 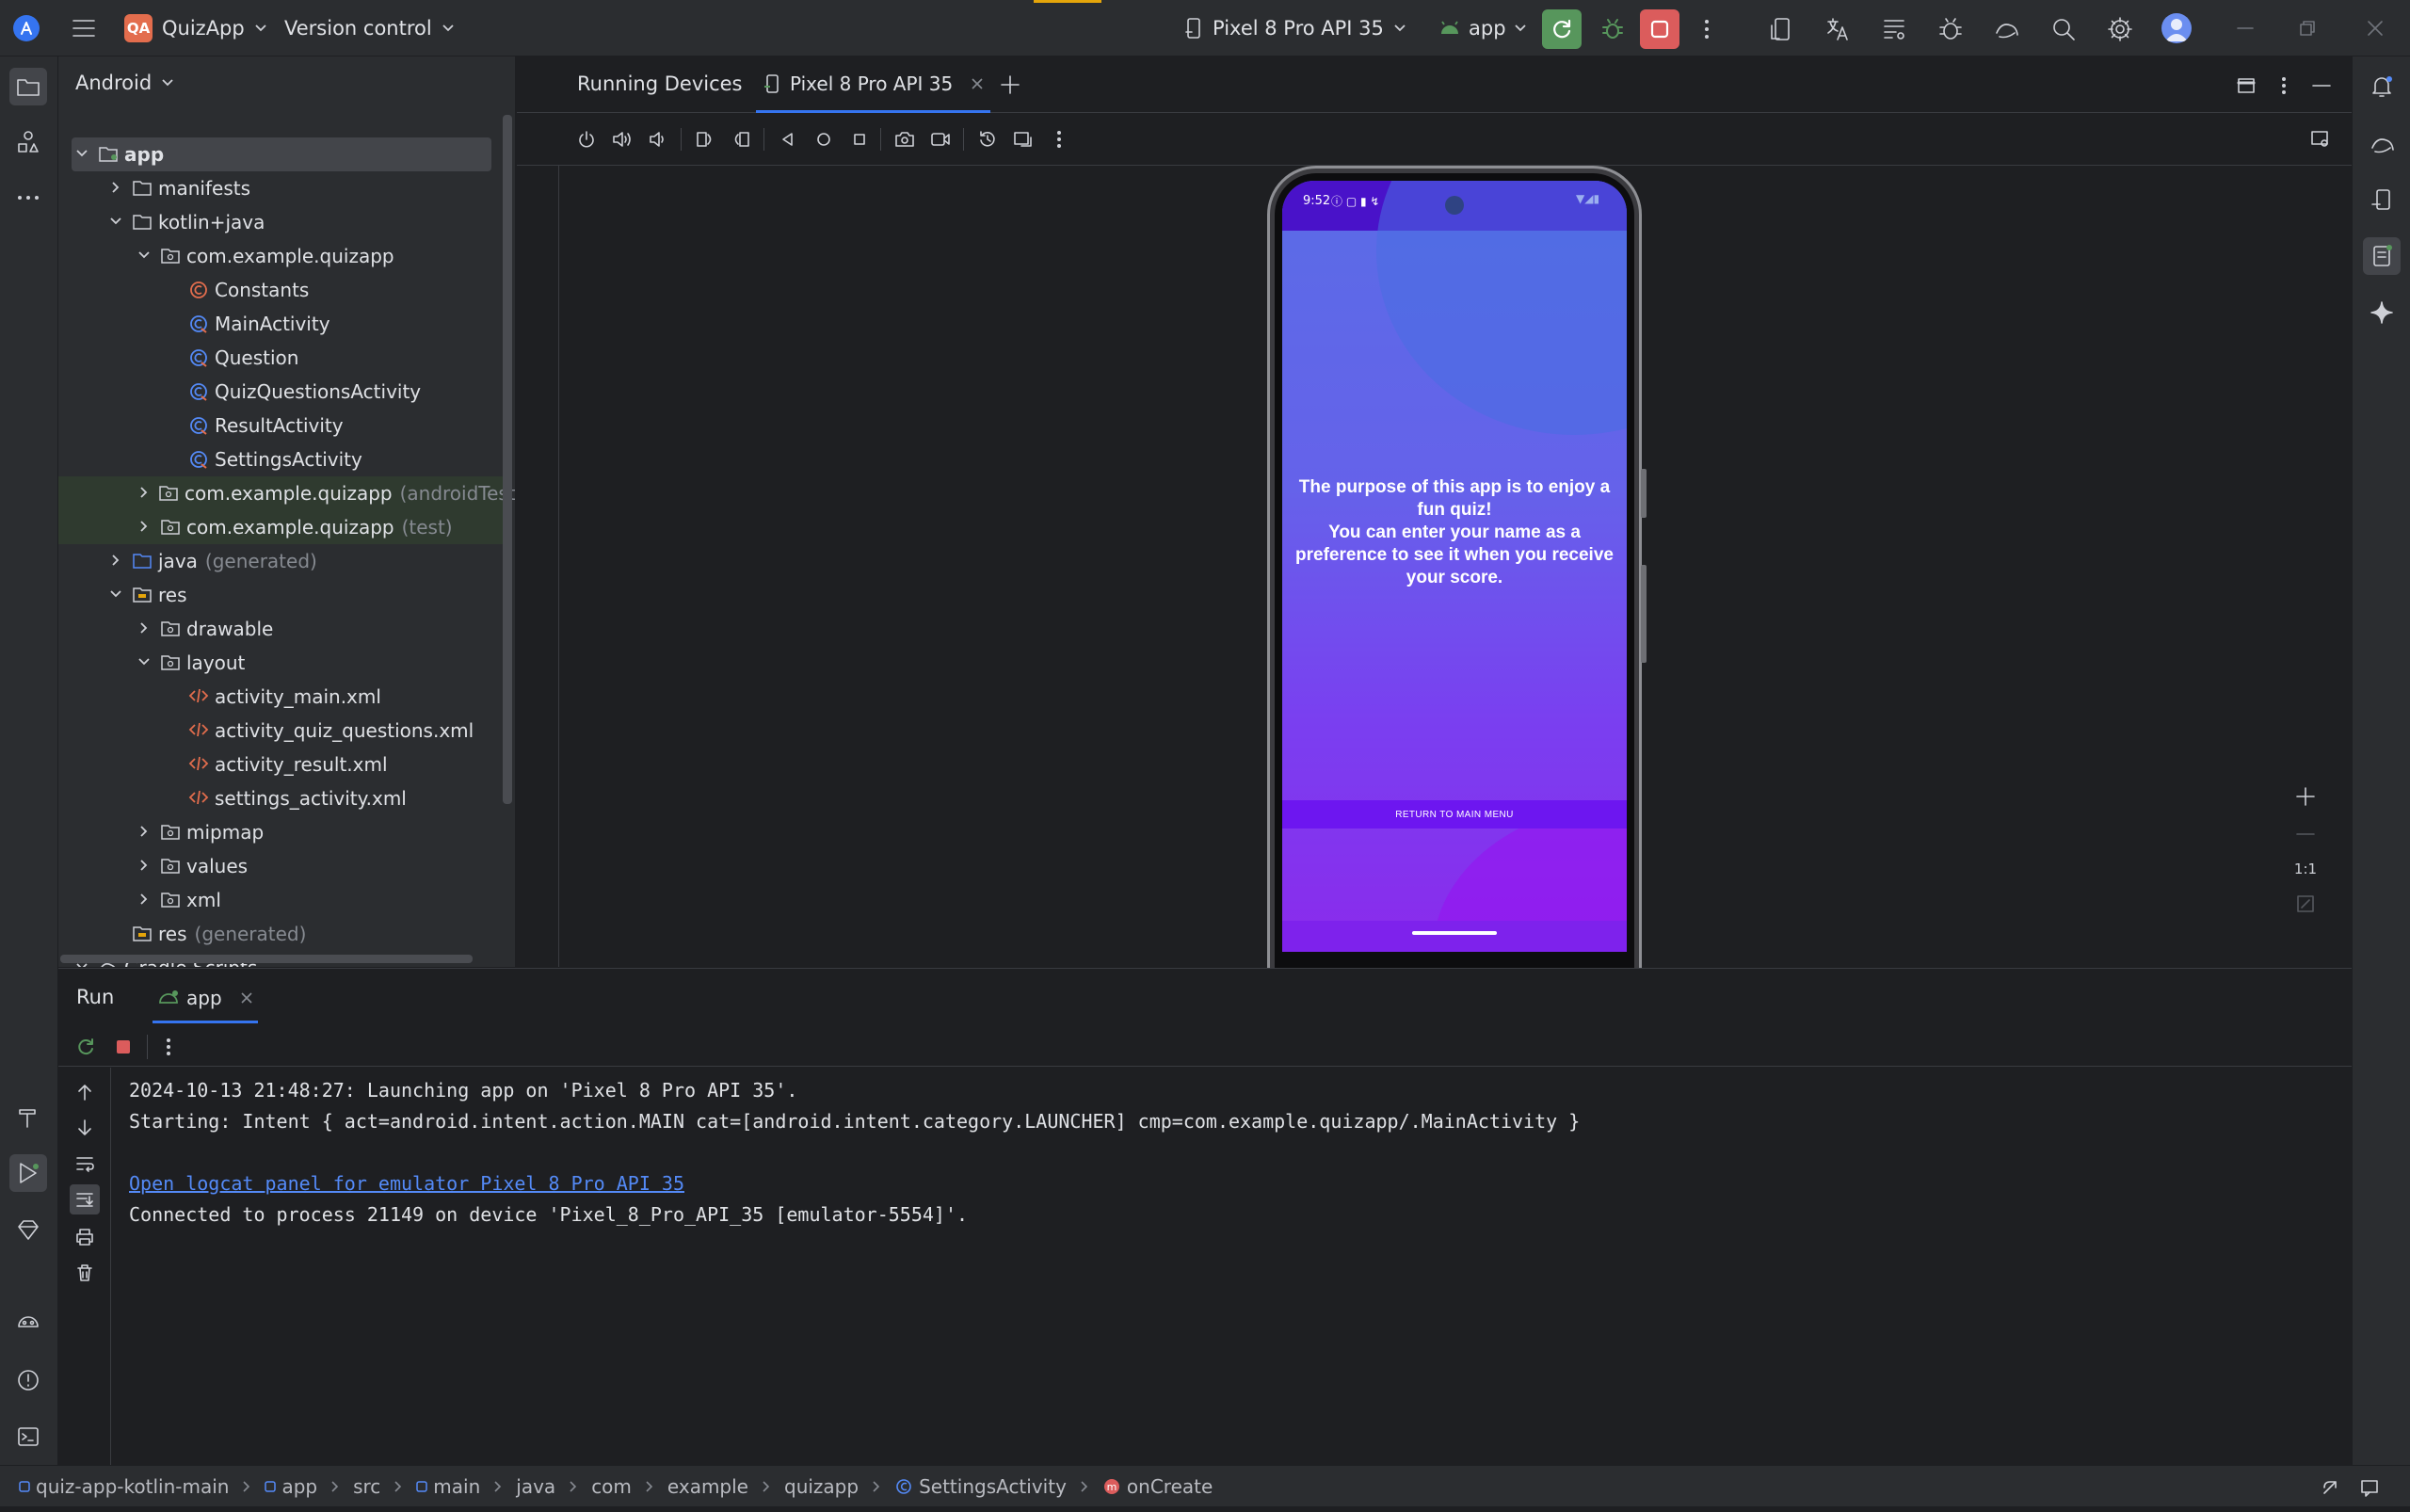 What do you see at coordinates (1454, 933) in the screenshot?
I see `home-gesture-handle` at bounding box center [1454, 933].